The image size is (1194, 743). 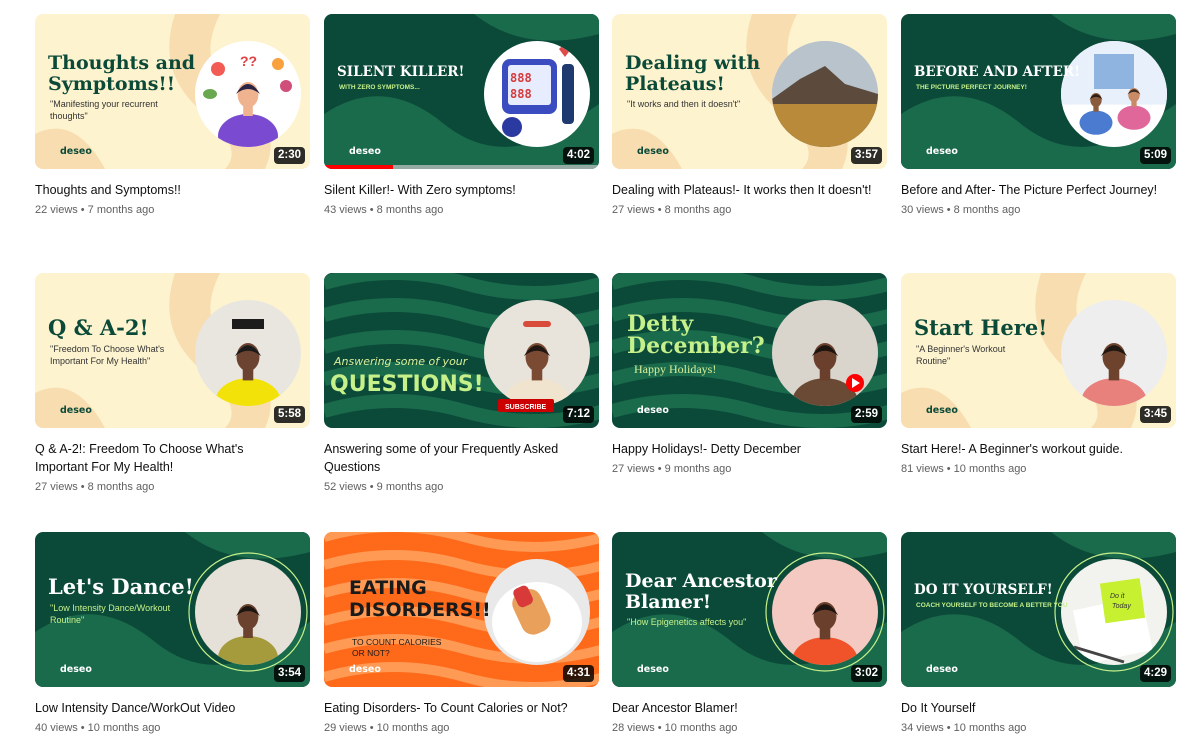 I want to click on view-count: 34 views, so click(x=922, y=728).